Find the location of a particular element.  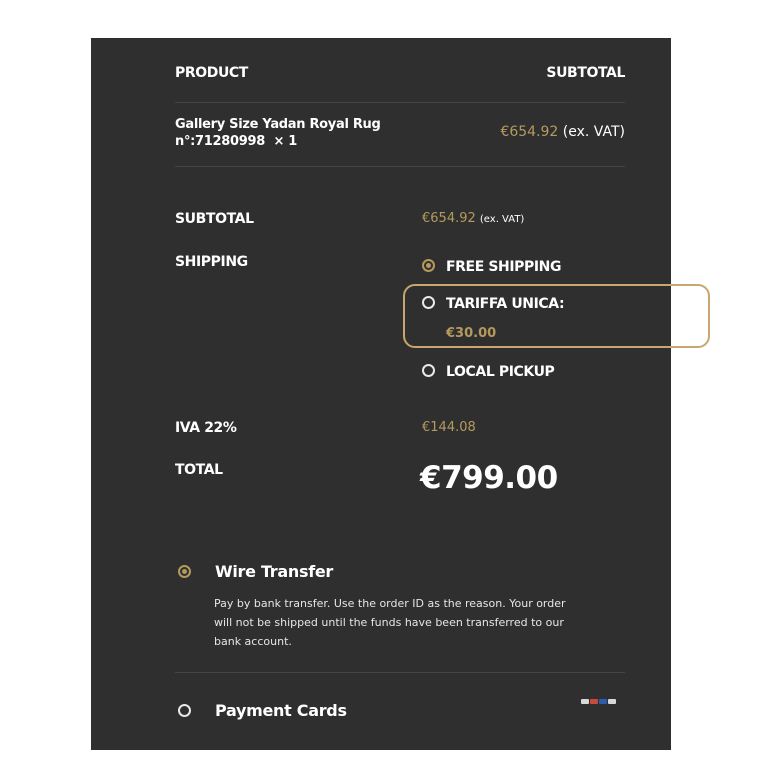

card-logos-icon is located at coordinates (598, 701).